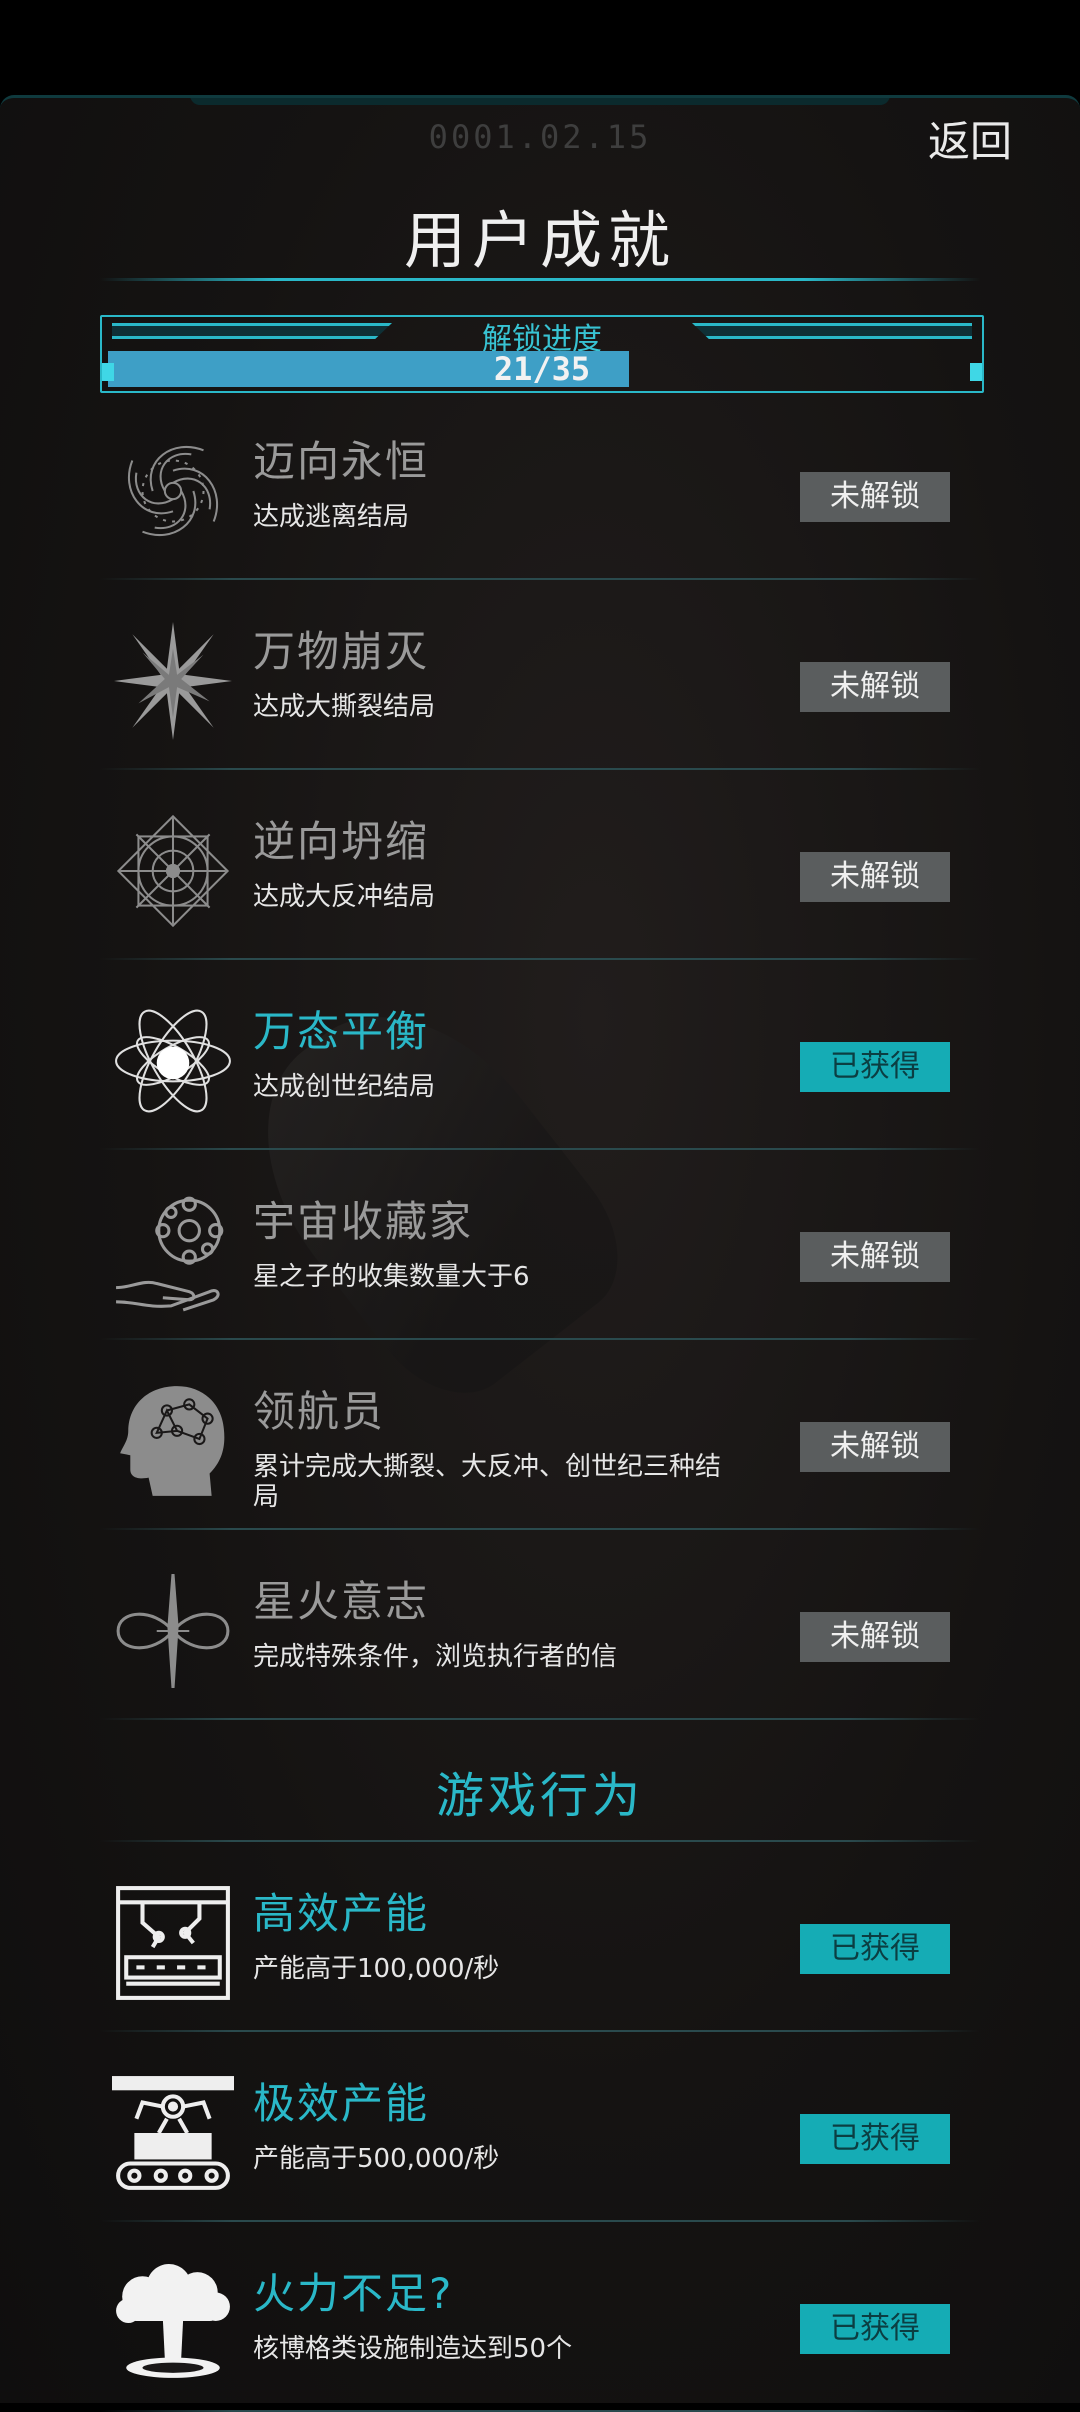 The width and height of the screenshot is (1080, 2412). I want to click on progress-count: 21/35, so click(542, 369).